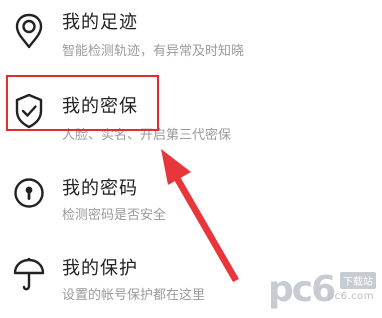 The height and width of the screenshot is (318, 382). Describe the element at coordinates (302, 289) in the screenshot. I see `watermark-logo: pc6` at that location.